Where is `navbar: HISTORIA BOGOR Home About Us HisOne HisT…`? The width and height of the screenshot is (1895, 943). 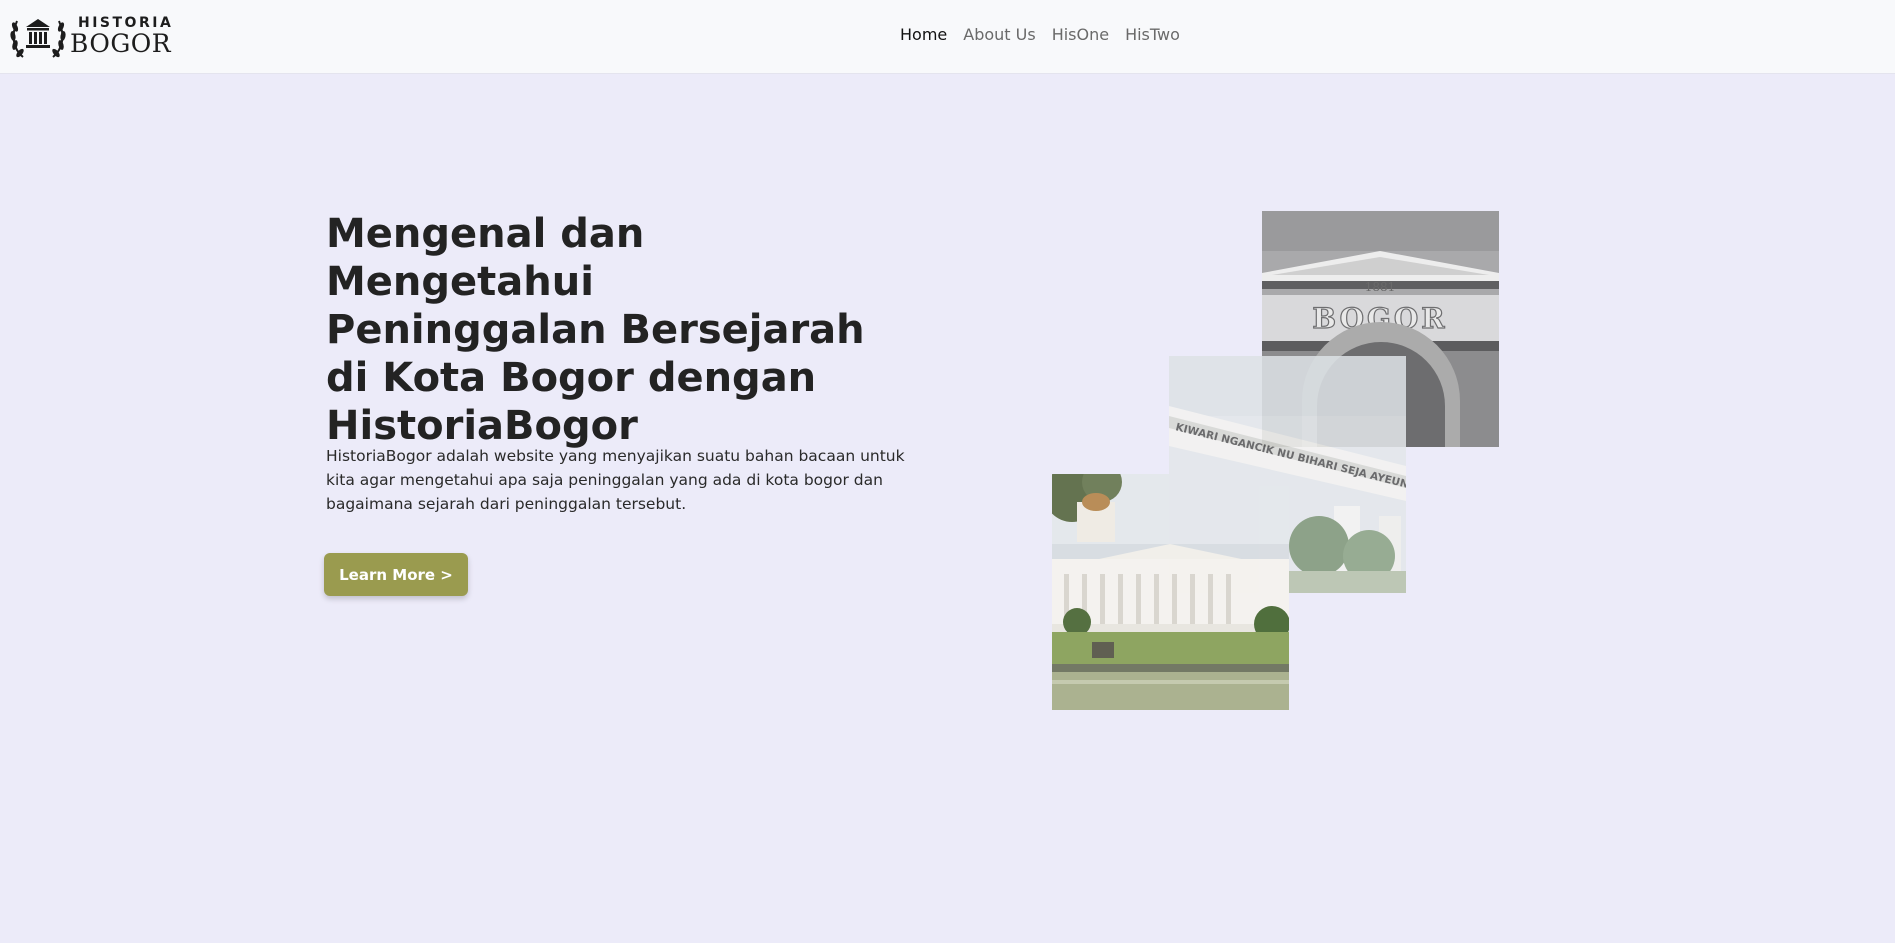 navbar: HISTORIA BOGOR Home About Us HisOne HisT… is located at coordinates (947, 37).